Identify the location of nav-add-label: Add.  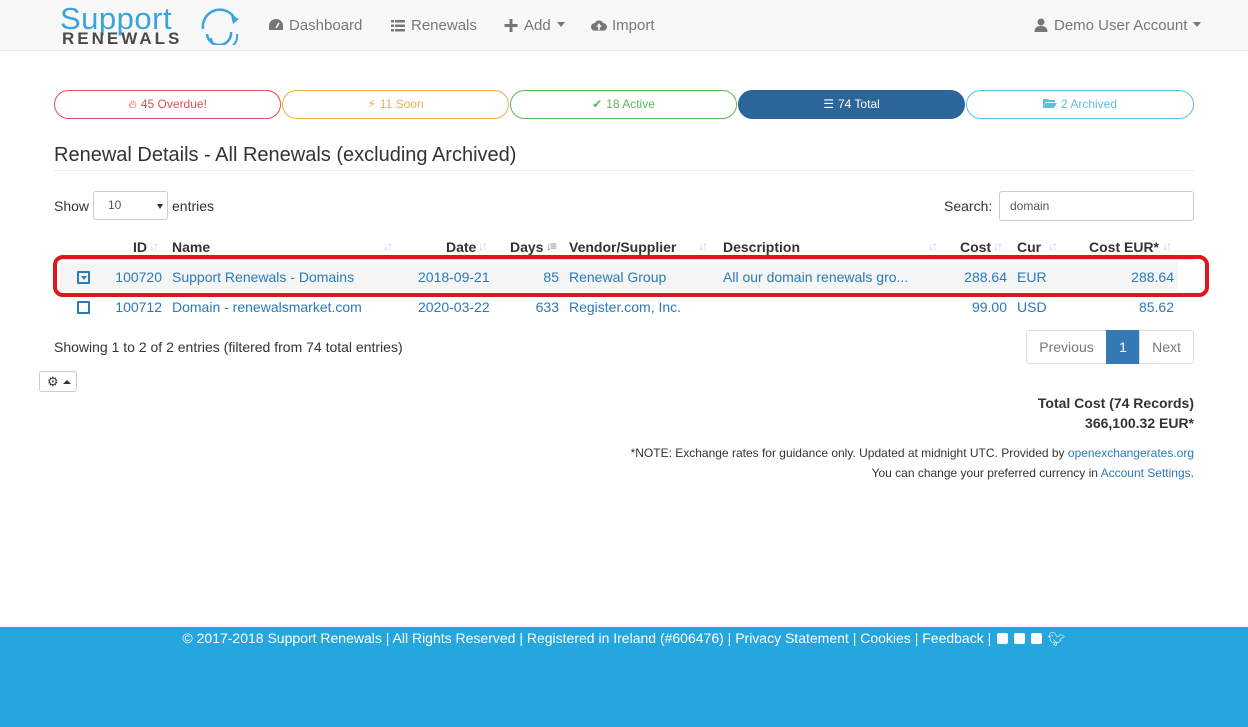
(537, 25).